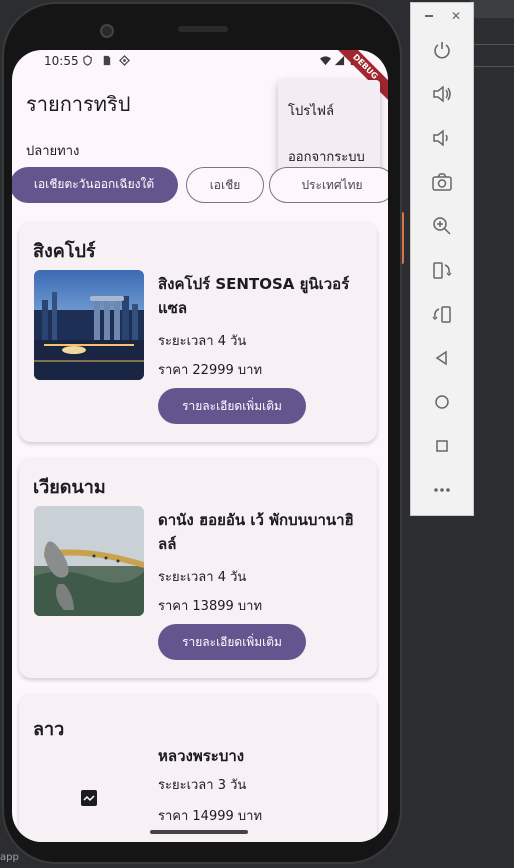 This screenshot has width=514, height=868. What do you see at coordinates (442, 314) in the screenshot?
I see `rotate-right-icon` at bounding box center [442, 314].